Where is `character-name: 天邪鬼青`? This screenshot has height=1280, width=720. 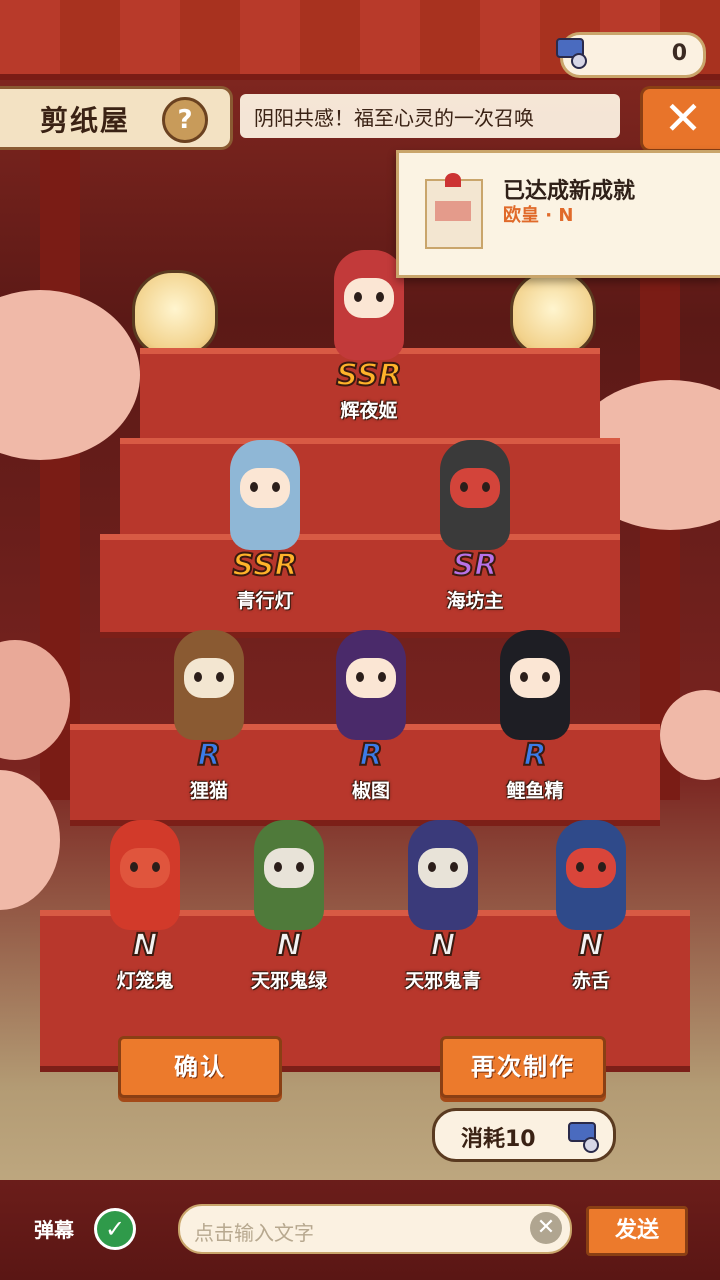 character-name: 天邪鬼青 is located at coordinates (442, 981).